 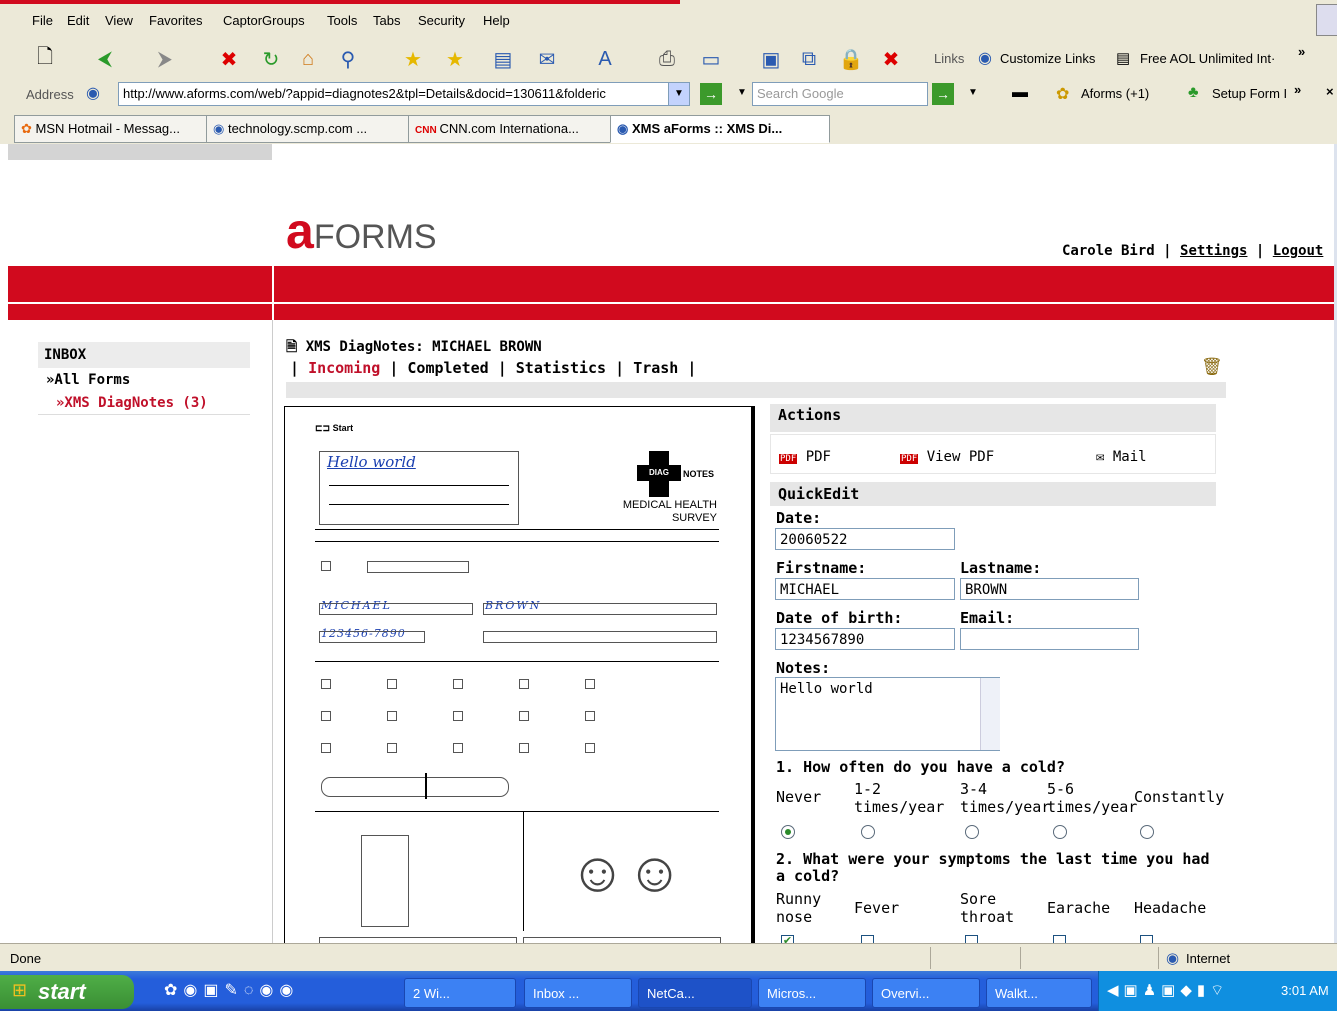 I want to click on tab-incoming: Incoming, so click(x=344, y=368).